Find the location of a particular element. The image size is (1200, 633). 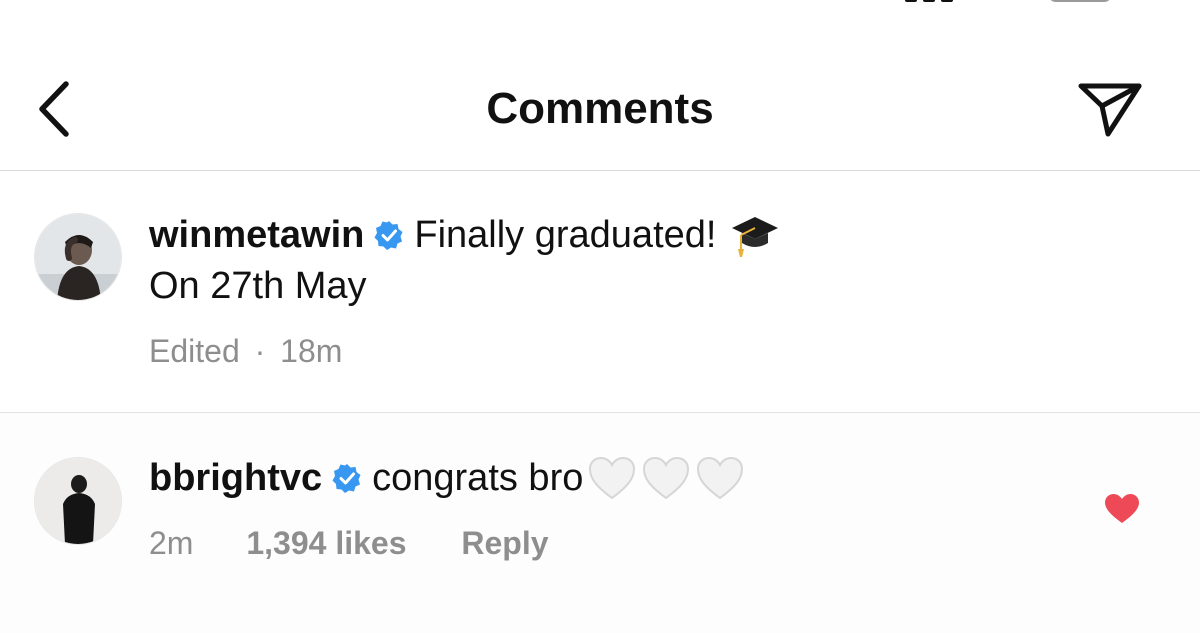

comment-line: bbrightvc congrats bro is located at coordinates (447, 478).